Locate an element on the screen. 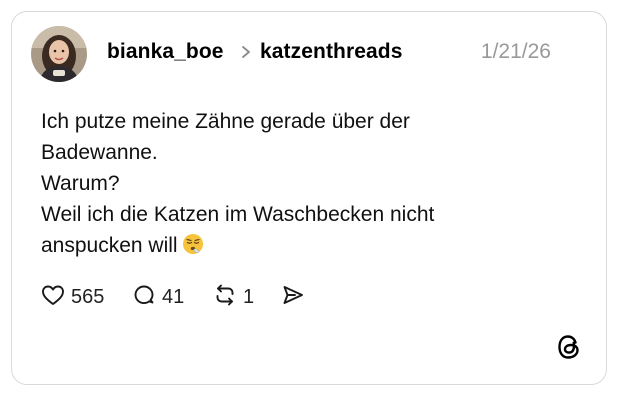 Image resolution: width=620 pixels, height=398 pixels. post-text-line: Badewanne. is located at coordinates (99, 152).